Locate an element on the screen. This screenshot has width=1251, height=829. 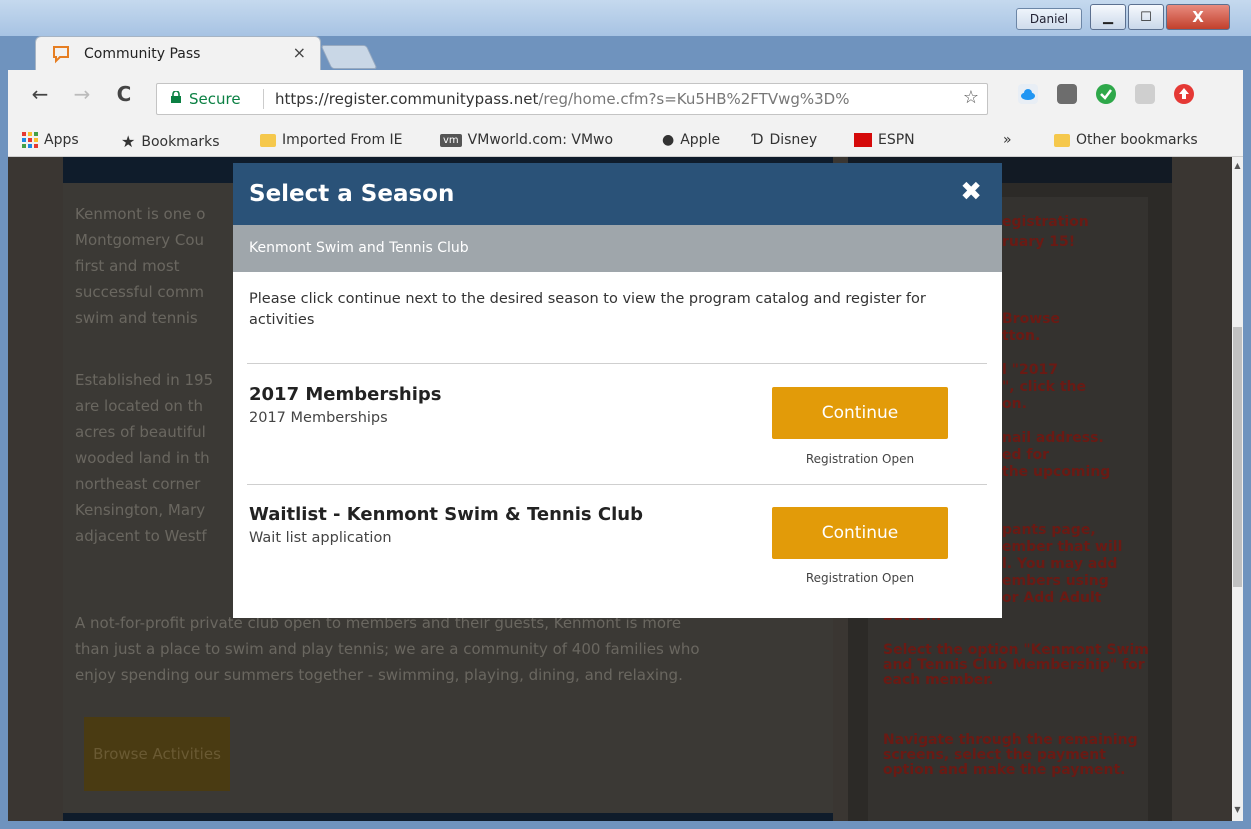
disney-bookmark: Ɗ Disney is located at coordinates (784, 140).